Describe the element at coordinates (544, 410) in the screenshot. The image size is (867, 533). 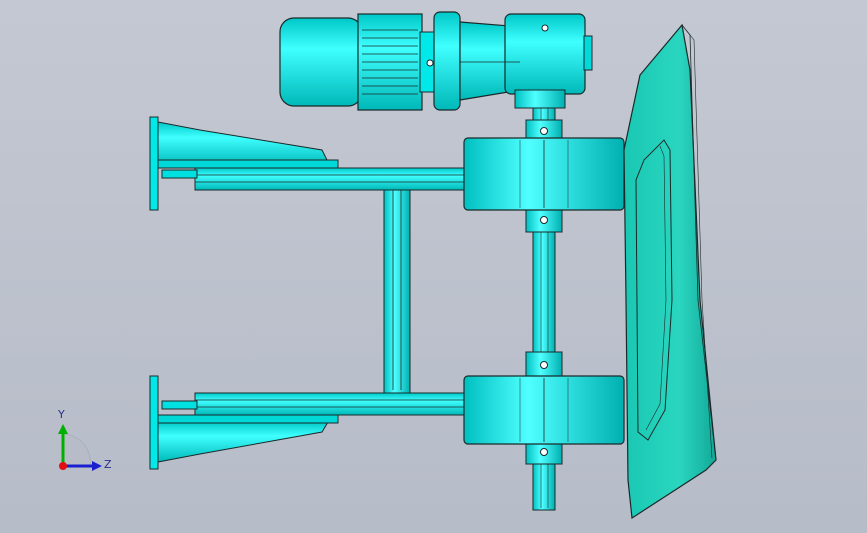
I see `lower-bearing-housing` at that location.